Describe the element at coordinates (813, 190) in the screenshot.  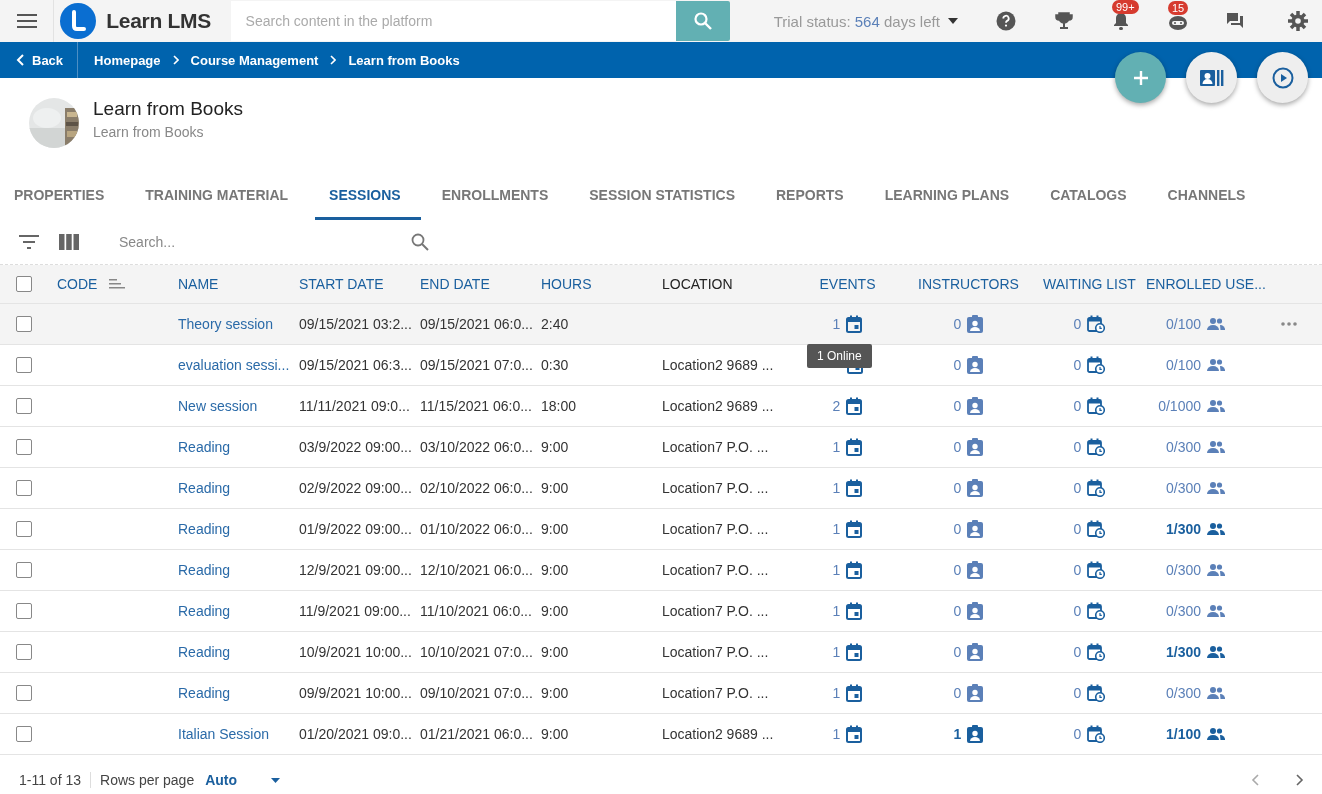
I see `tab: REPORTS` at that location.